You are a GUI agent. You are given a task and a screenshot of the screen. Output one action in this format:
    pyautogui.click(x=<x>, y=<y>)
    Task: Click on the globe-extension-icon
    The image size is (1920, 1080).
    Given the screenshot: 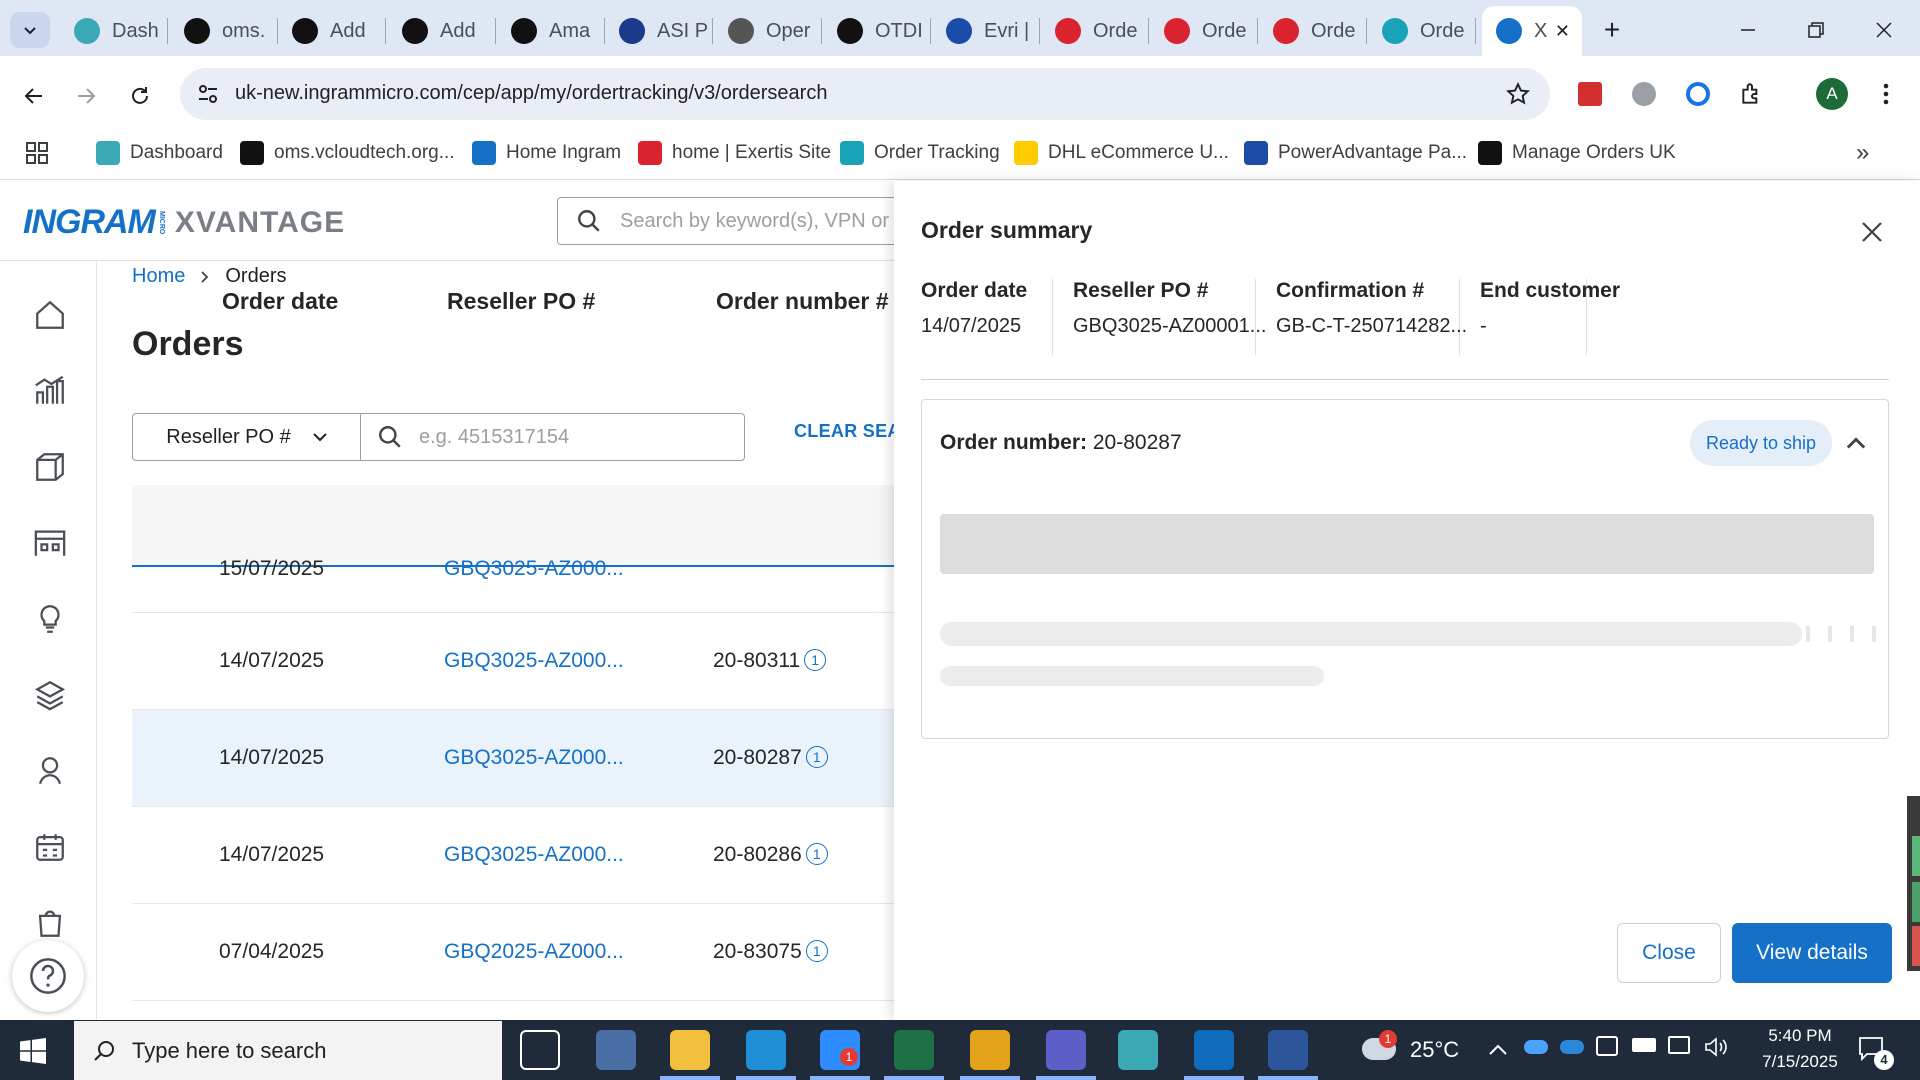 What is the action you would take?
    pyautogui.click(x=1644, y=94)
    